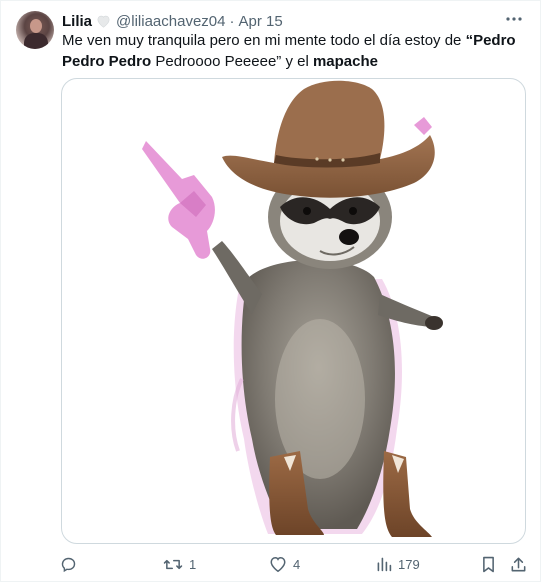 This screenshot has width=541, height=582. I want to click on share-icon, so click(518, 564).